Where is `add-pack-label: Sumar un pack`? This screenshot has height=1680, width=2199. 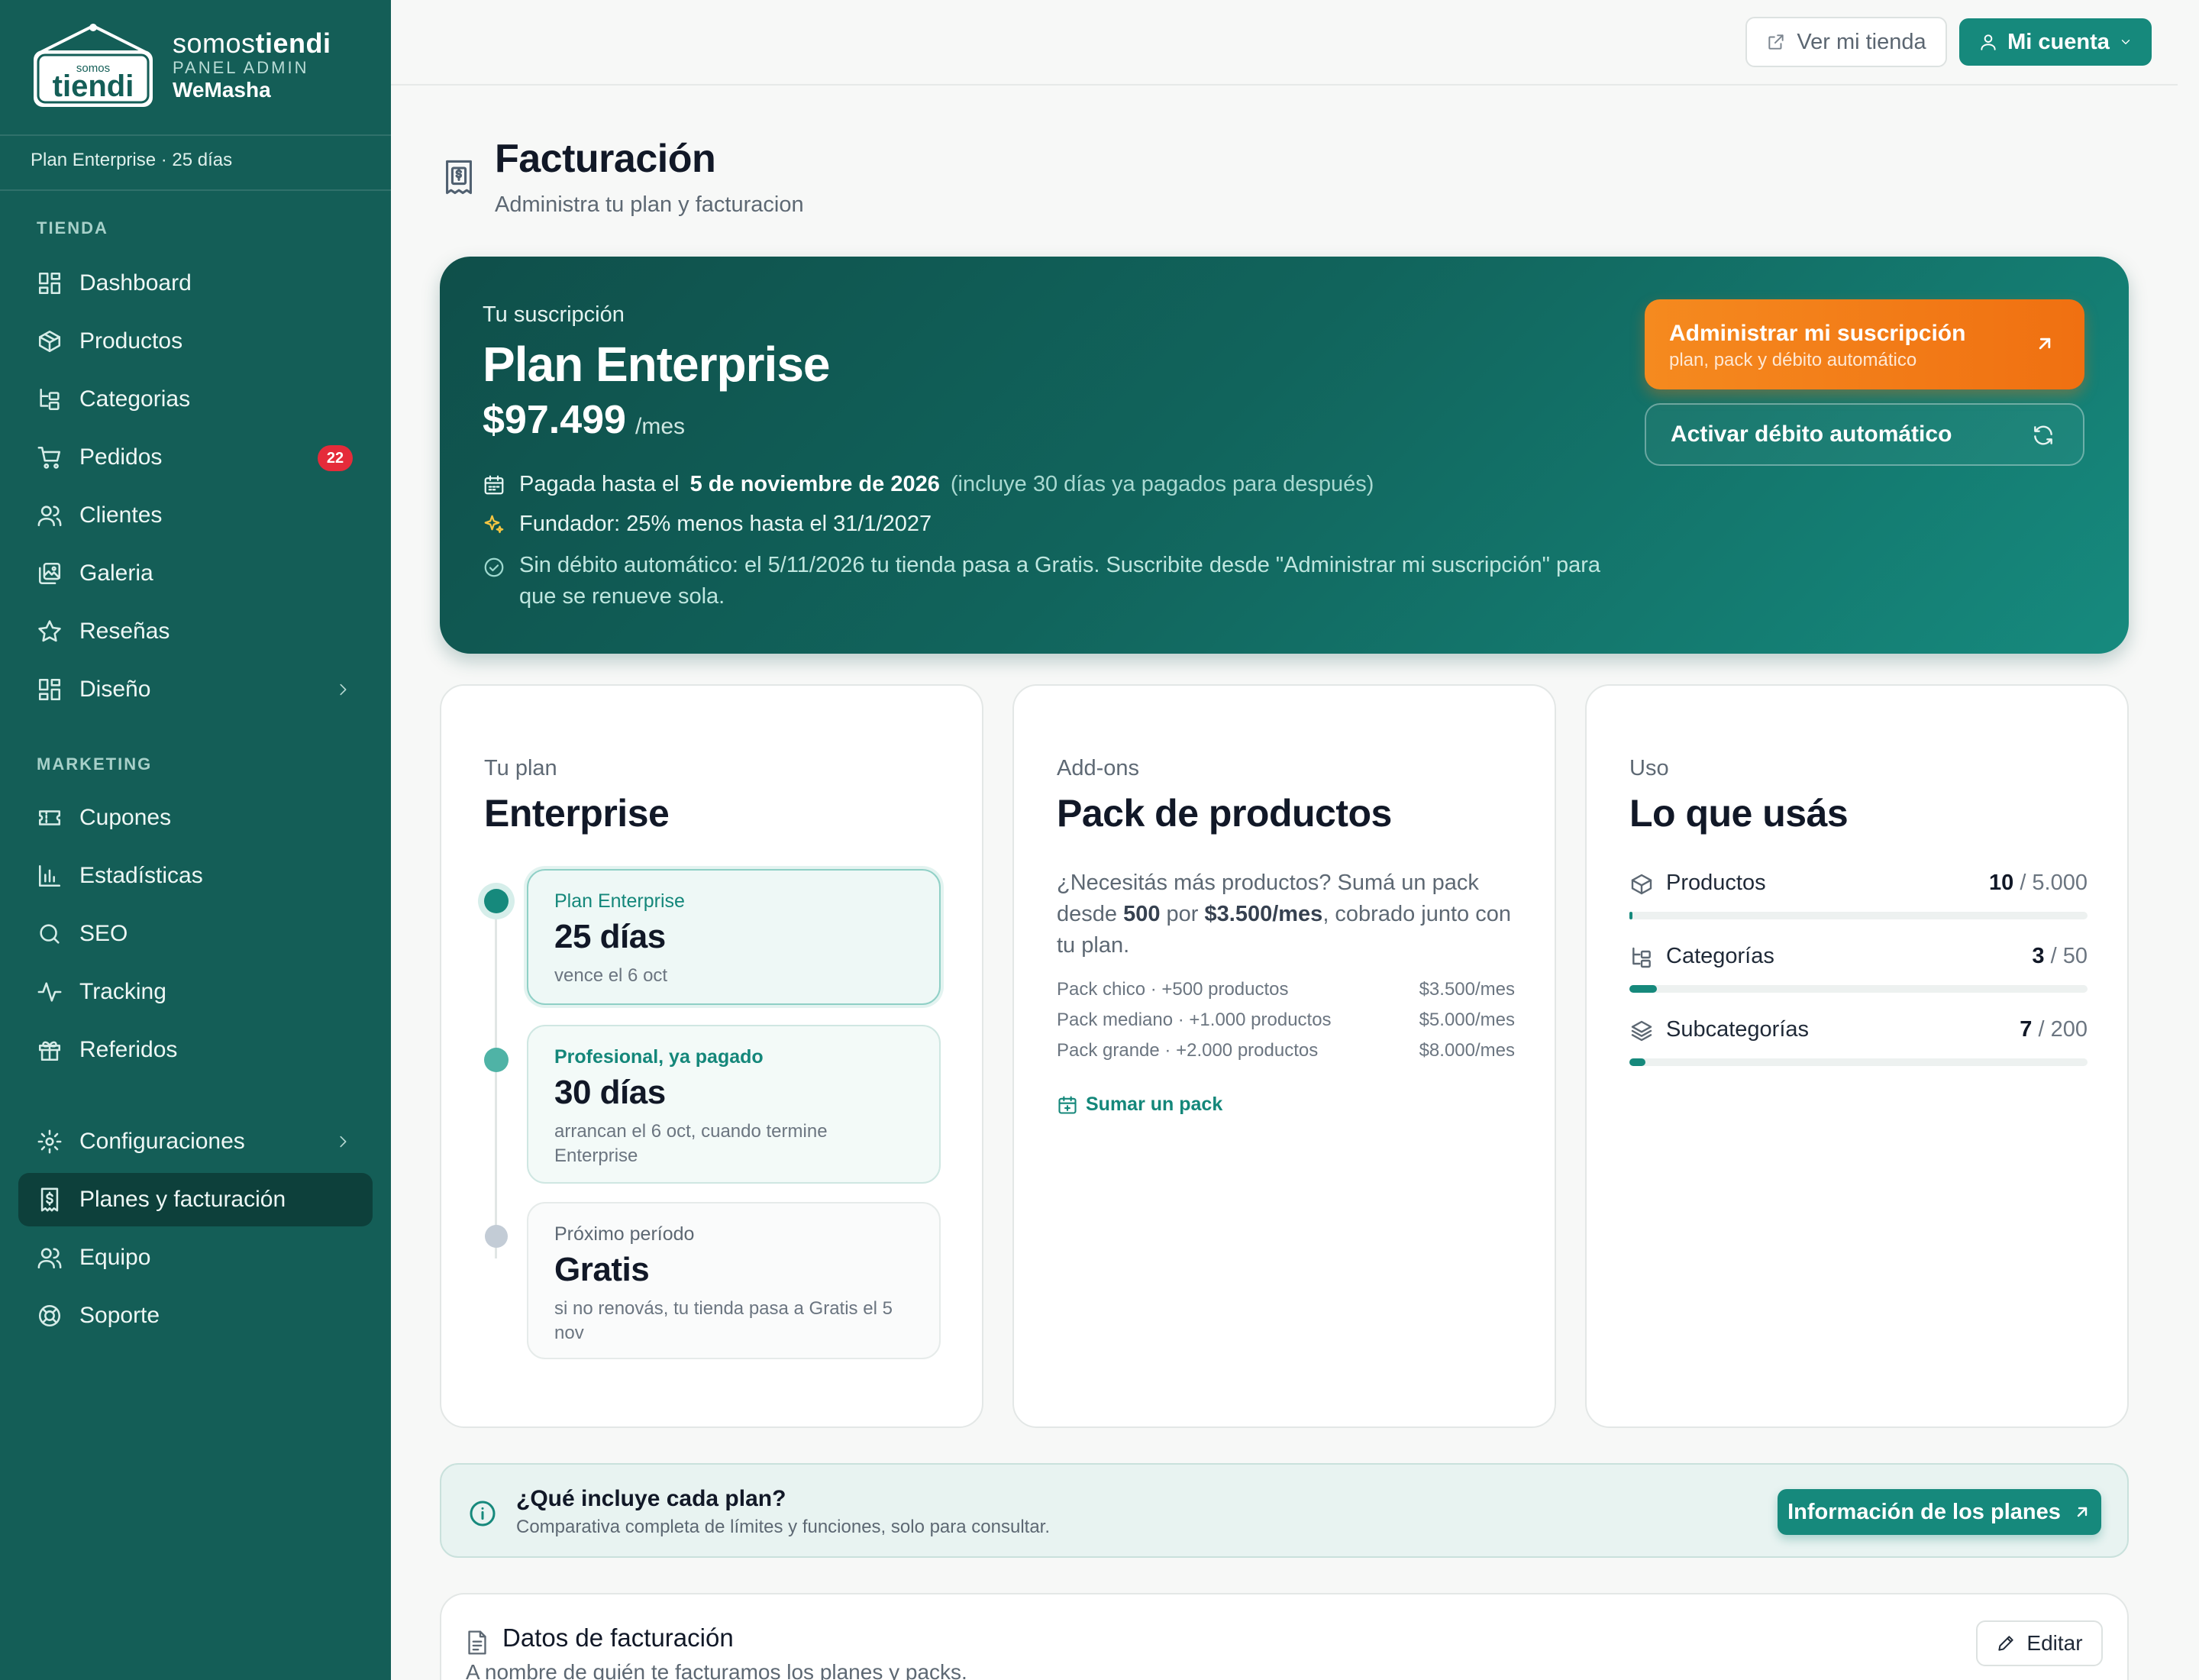
add-pack-label: Sumar un pack is located at coordinates (1154, 1104).